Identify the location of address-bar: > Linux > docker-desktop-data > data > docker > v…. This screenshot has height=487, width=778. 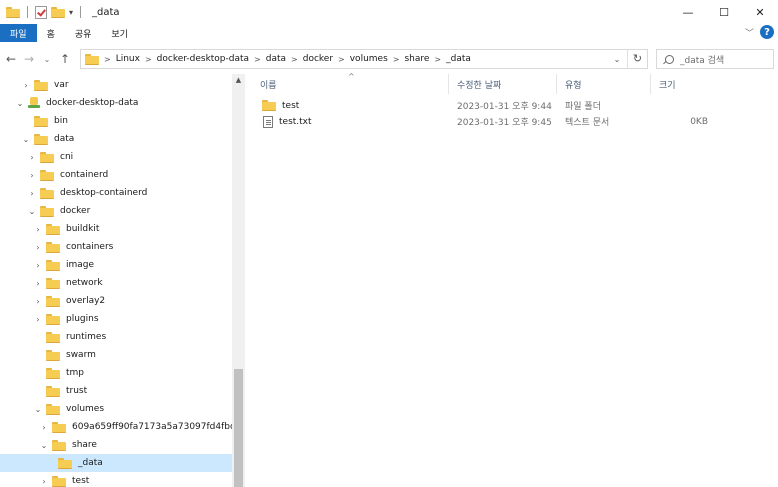
(364, 59).